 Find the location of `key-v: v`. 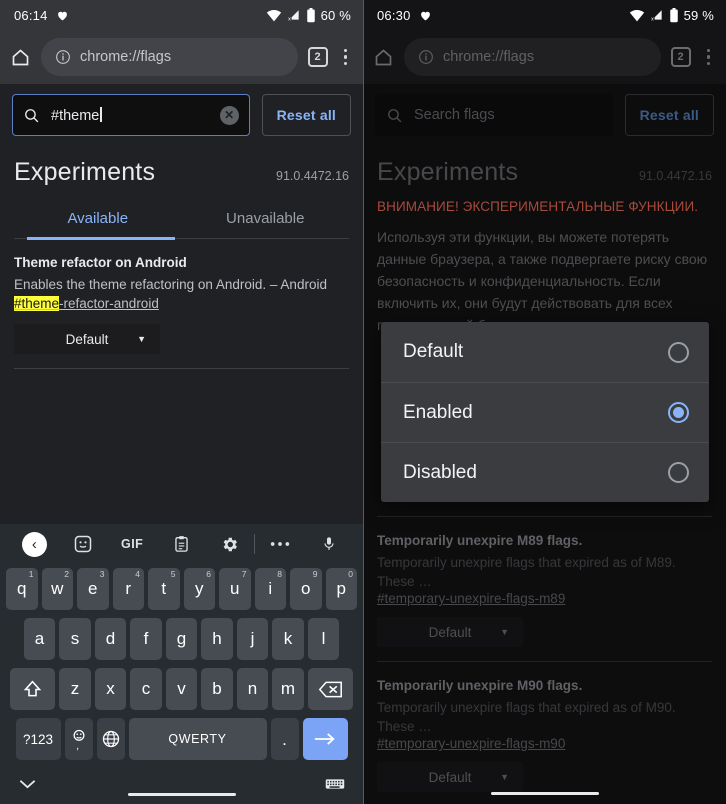

key-v: v is located at coordinates (181, 689).